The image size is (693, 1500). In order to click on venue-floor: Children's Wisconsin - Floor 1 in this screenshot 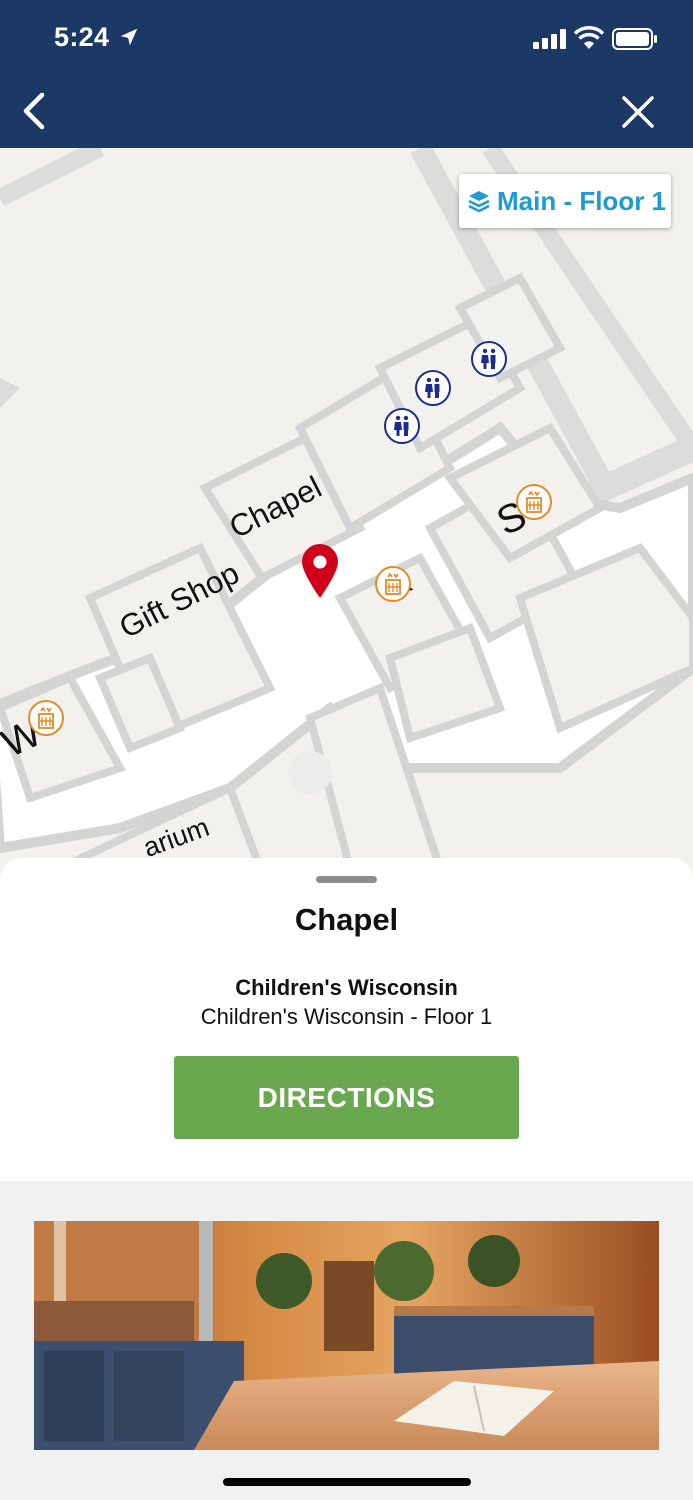, I will do `click(346, 1016)`.